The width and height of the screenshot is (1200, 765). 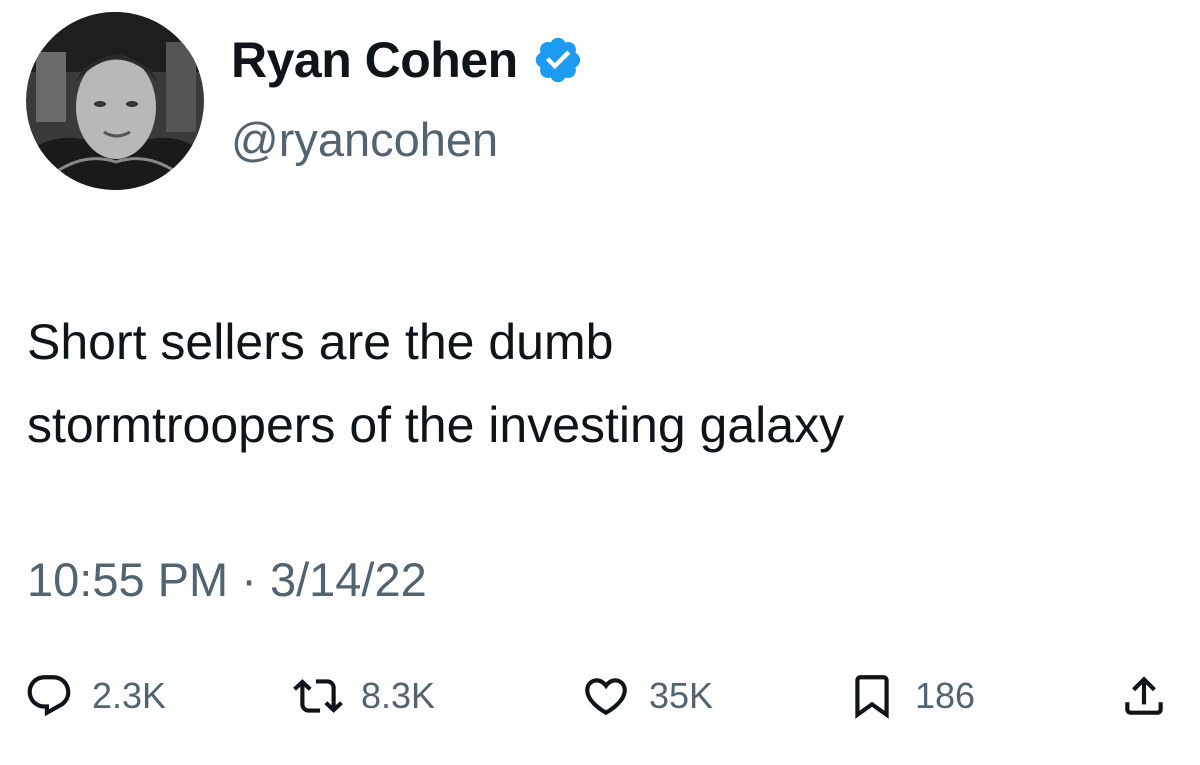 I want to click on heart-icon, so click(x=606, y=696).